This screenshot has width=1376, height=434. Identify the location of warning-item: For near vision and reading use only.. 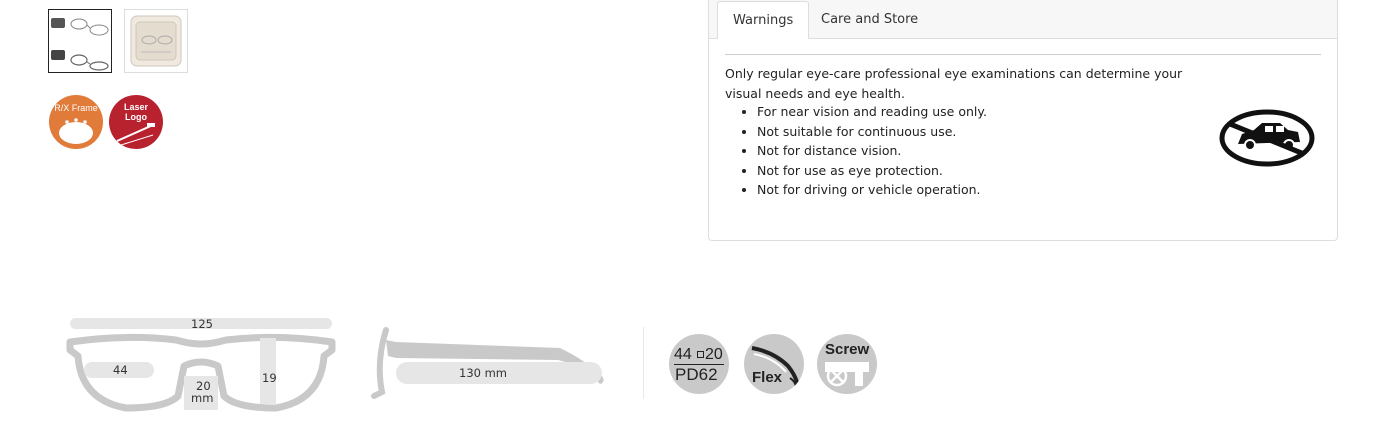
(872, 112).